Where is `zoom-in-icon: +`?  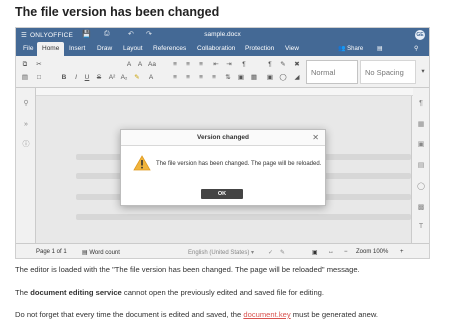
zoom-in-icon: + is located at coordinates (402, 252).